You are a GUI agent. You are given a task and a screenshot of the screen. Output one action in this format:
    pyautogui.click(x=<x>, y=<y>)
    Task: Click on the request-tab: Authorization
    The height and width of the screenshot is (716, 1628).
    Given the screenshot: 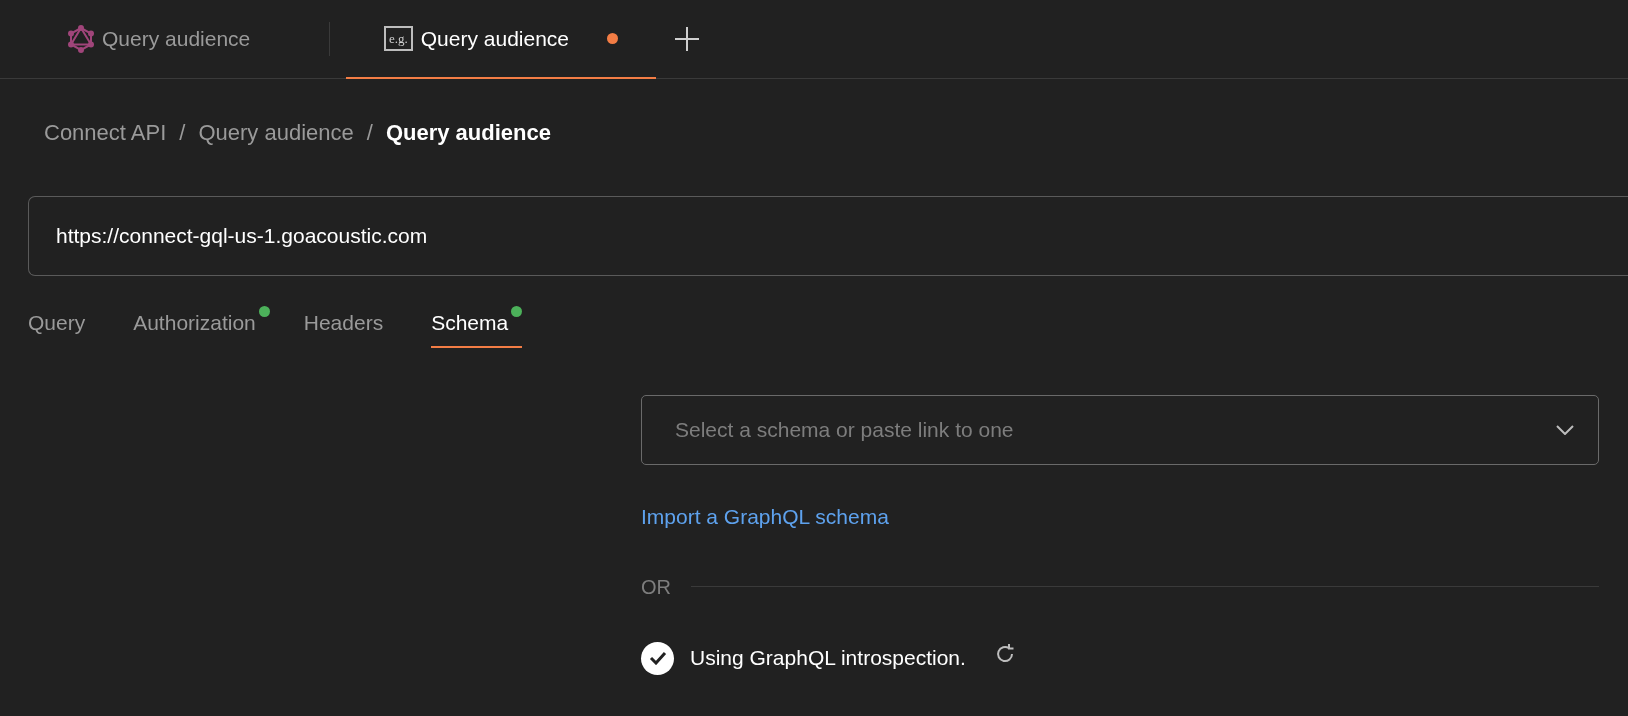 What is the action you would take?
    pyautogui.click(x=201, y=324)
    